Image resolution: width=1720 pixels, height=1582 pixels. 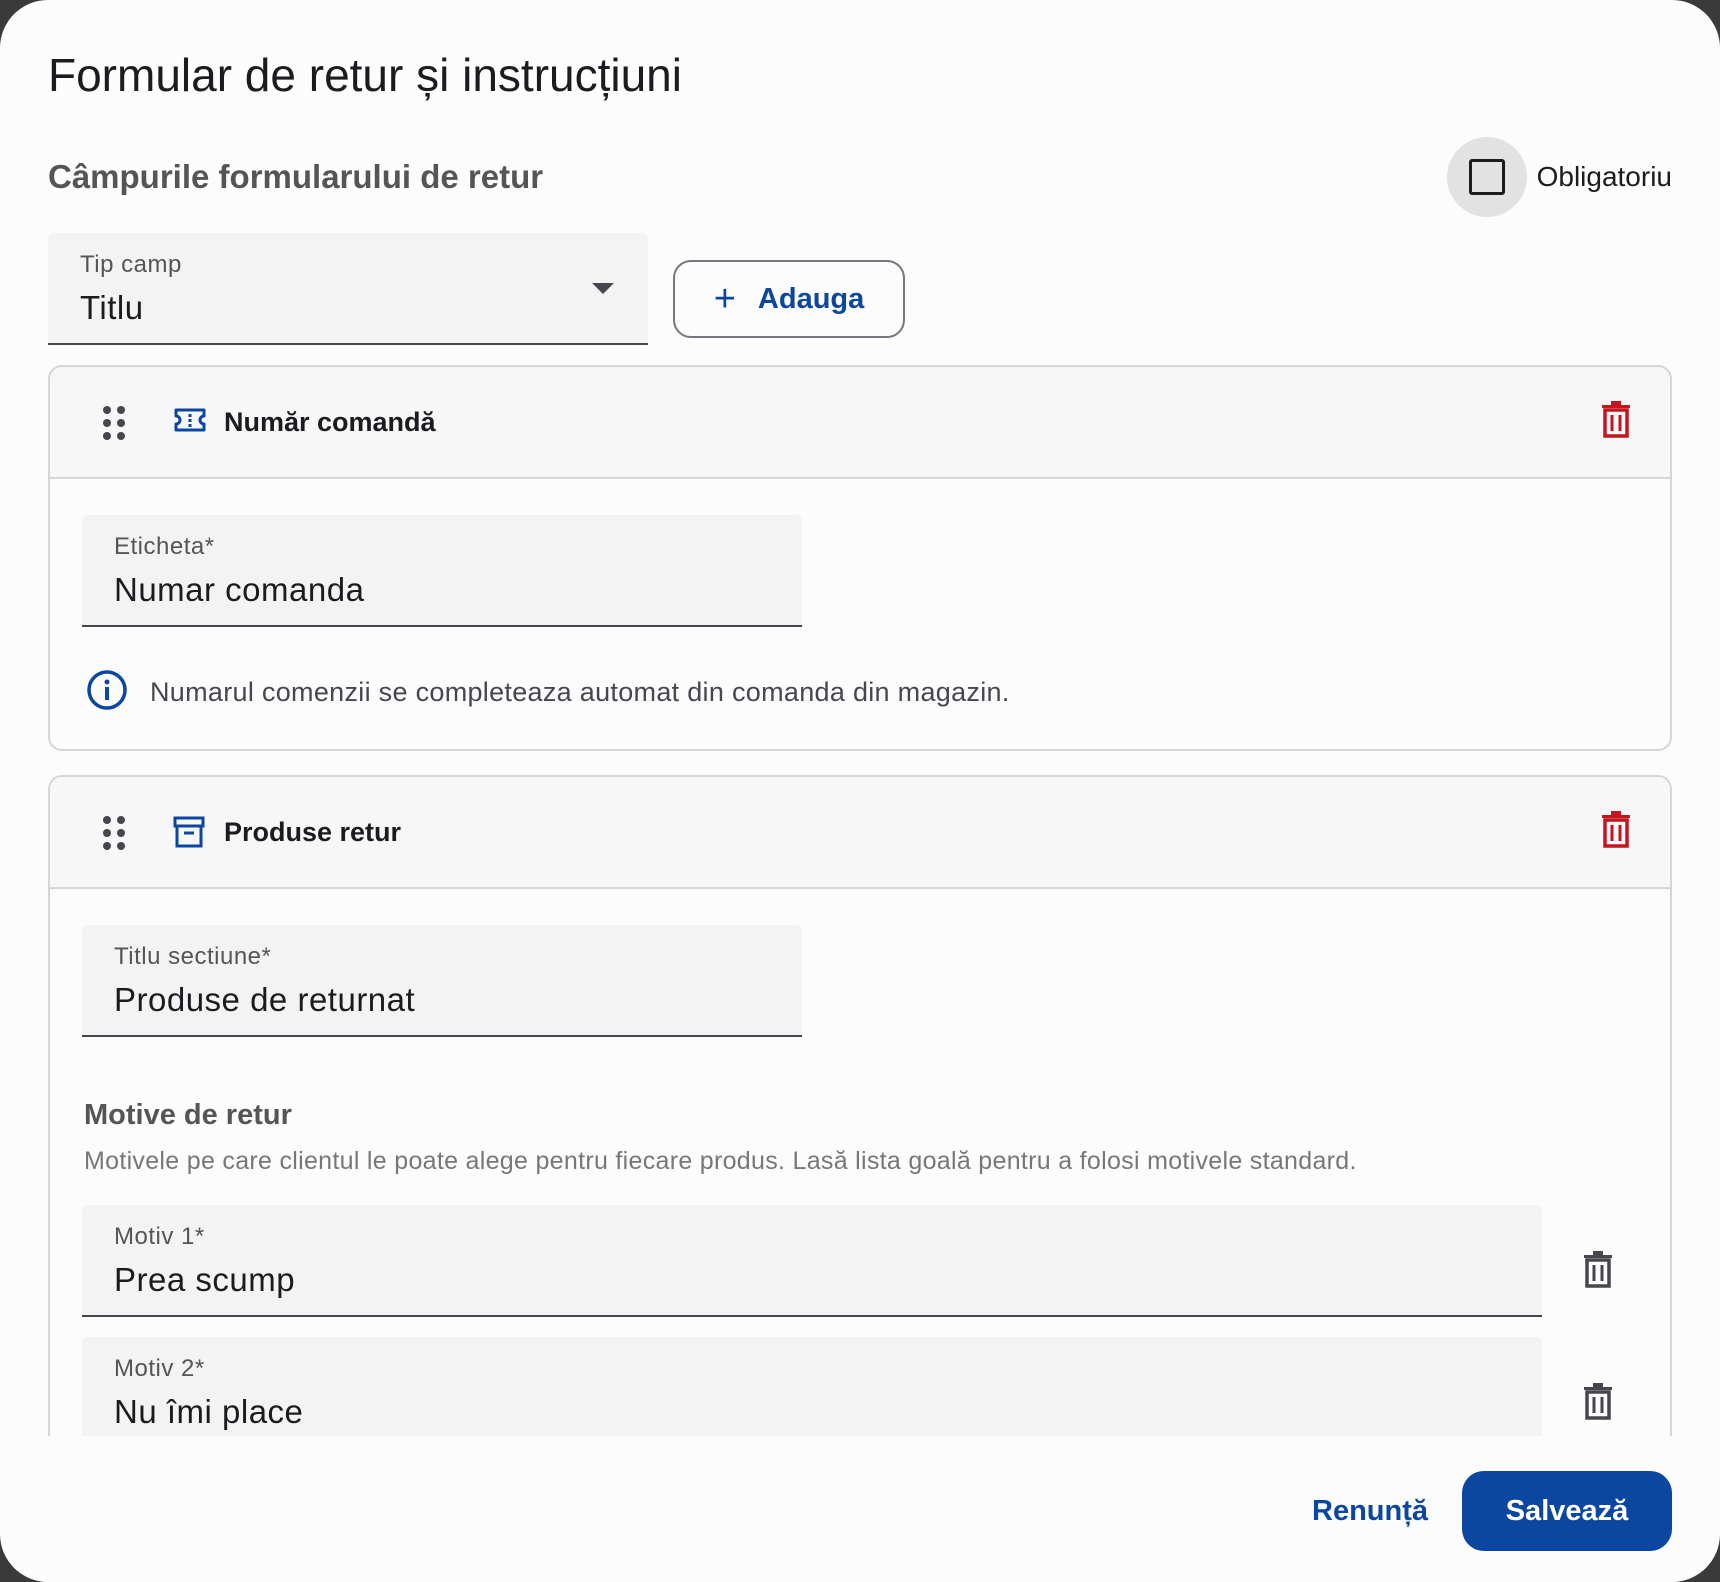 What do you see at coordinates (348, 289) in the screenshot?
I see `field-type-select: Tip camp Titlu` at bounding box center [348, 289].